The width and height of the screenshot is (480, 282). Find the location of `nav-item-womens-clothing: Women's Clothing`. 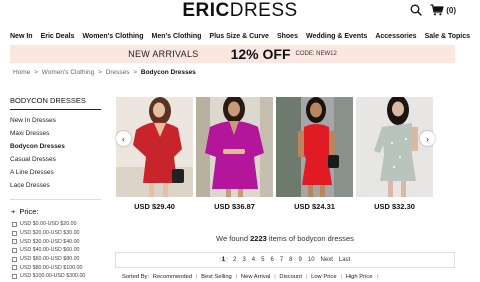

nav-item-womens-clothing: Women's Clothing is located at coordinates (112, 36).